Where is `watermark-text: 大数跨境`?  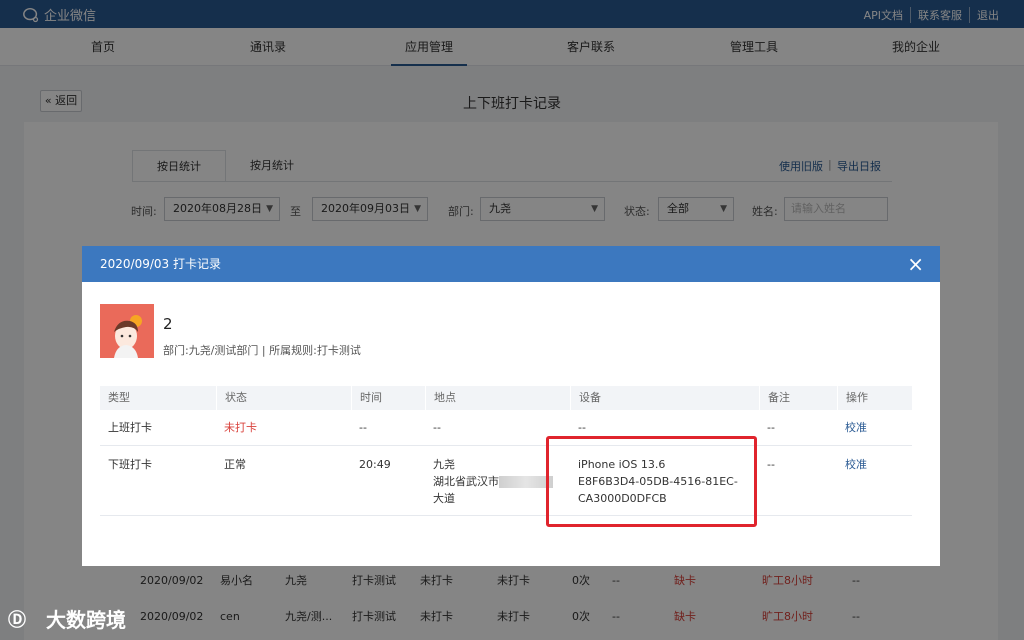
watermark-text: 大数跨境 is located at coordinates (86, 620).